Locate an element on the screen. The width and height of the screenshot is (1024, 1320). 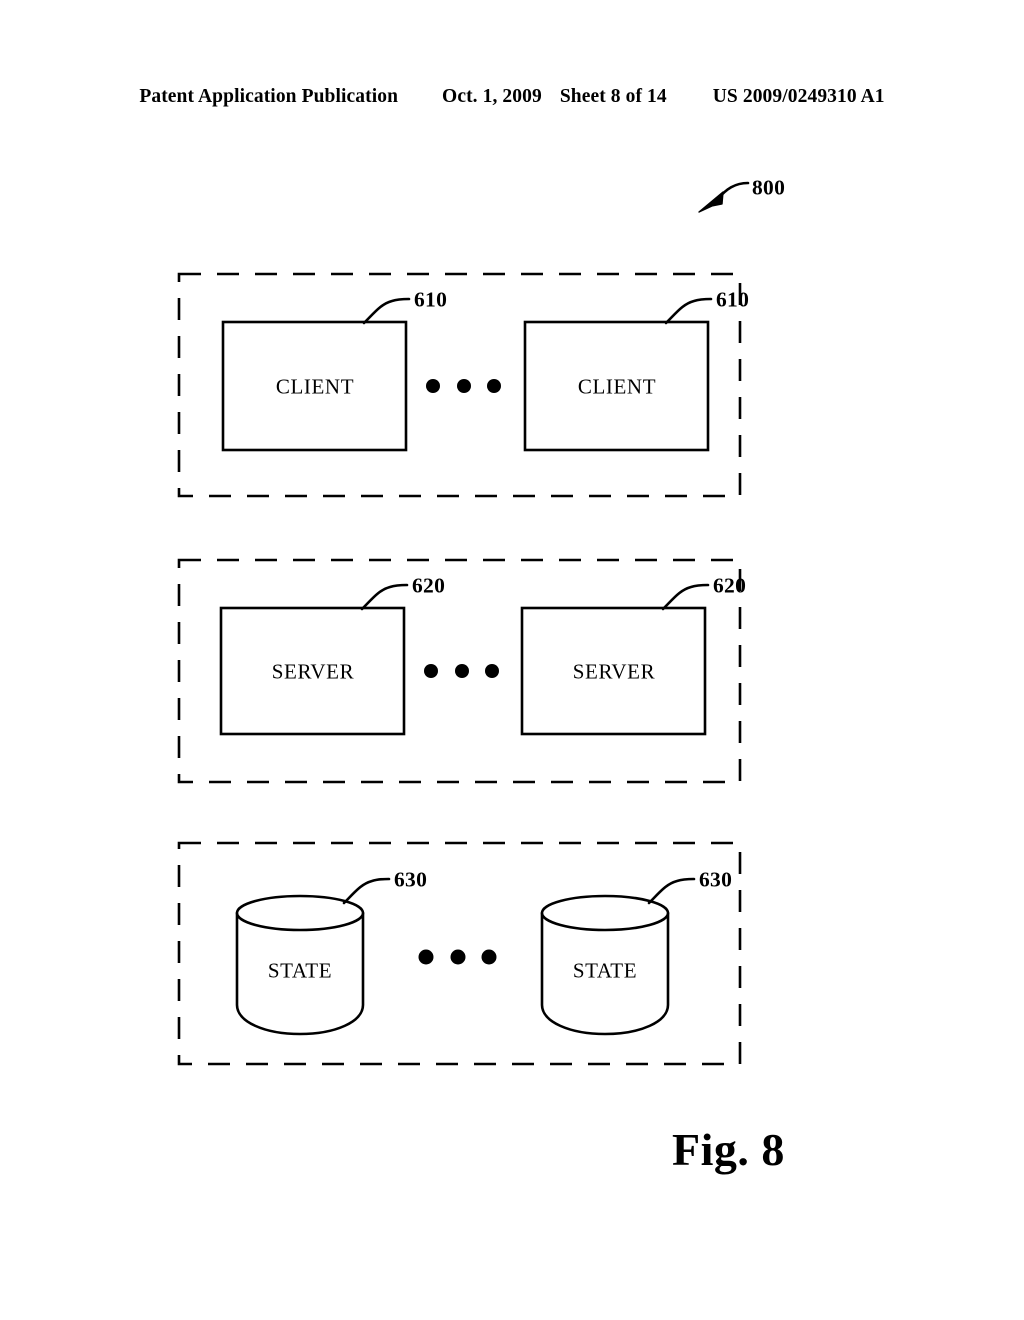
server-ref-number-2: 620 is located at coordinates (730, 585).